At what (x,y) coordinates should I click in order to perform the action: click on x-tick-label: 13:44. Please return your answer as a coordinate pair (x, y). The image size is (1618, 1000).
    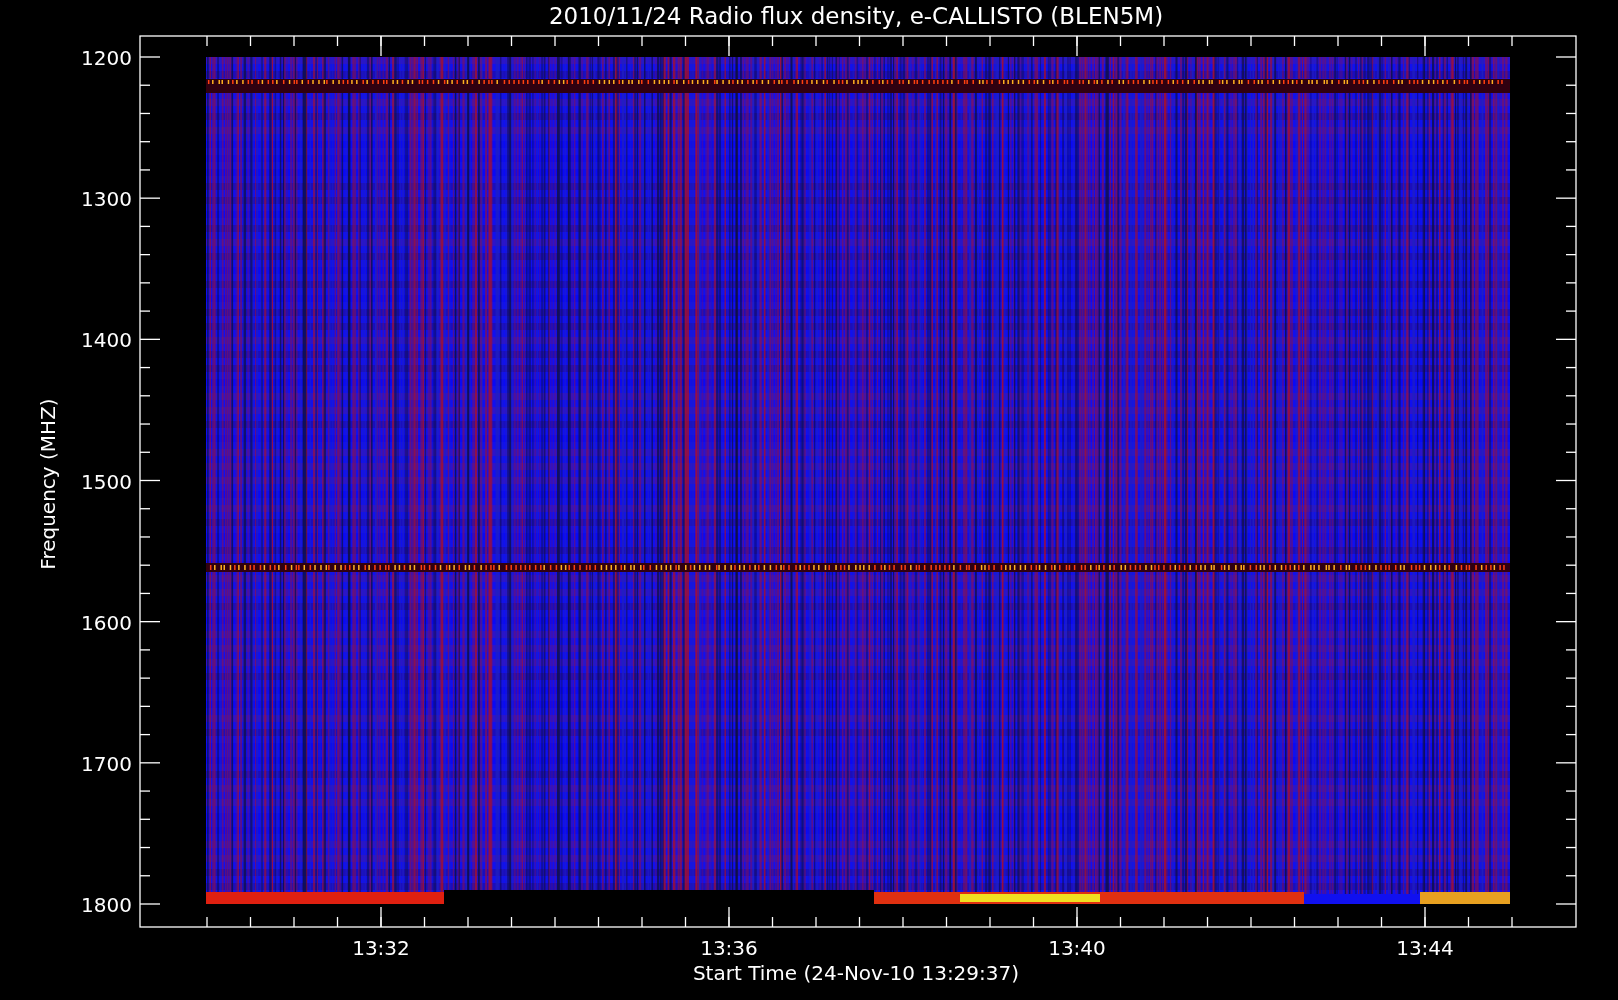
    Looking at the image, I should click on (1425, 948).